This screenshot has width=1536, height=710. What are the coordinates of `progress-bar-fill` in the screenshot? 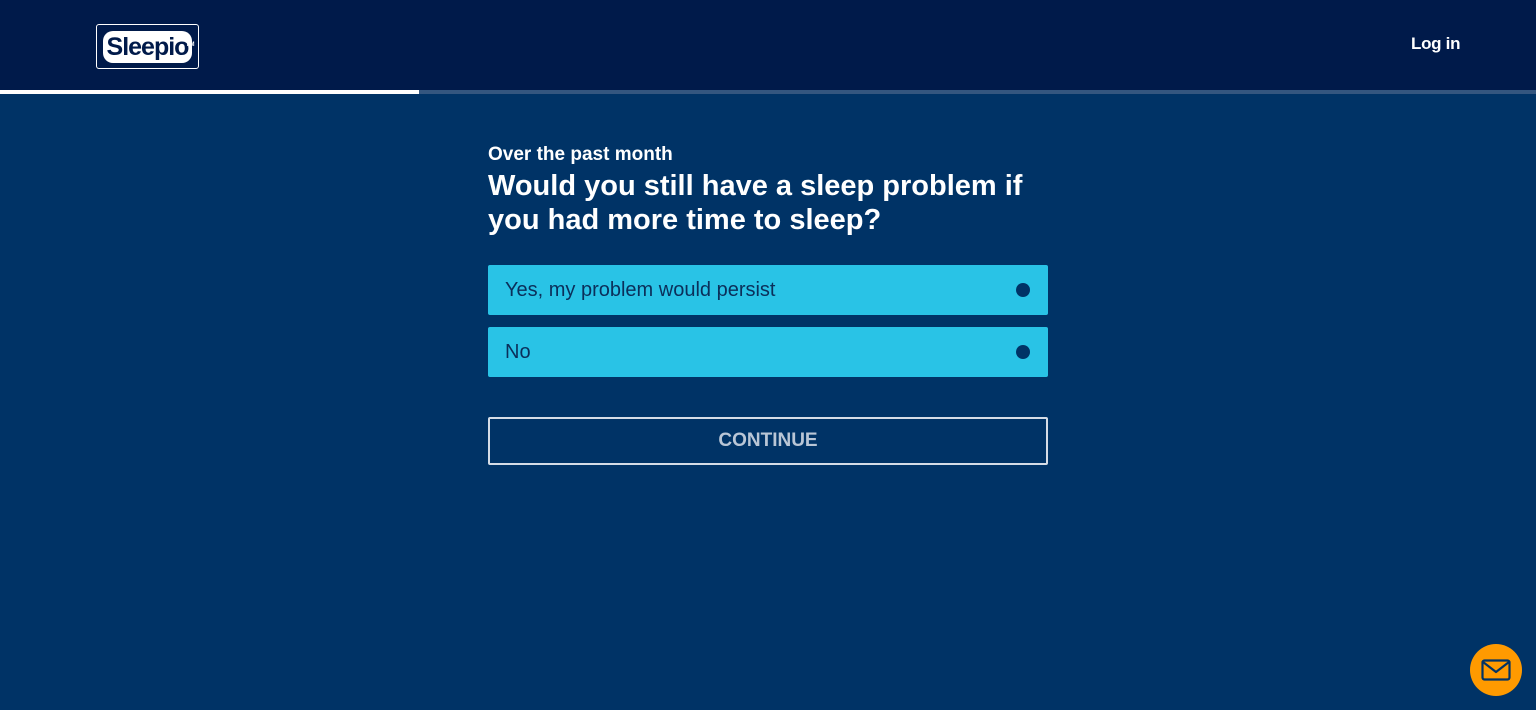 It's located at (210, 92).